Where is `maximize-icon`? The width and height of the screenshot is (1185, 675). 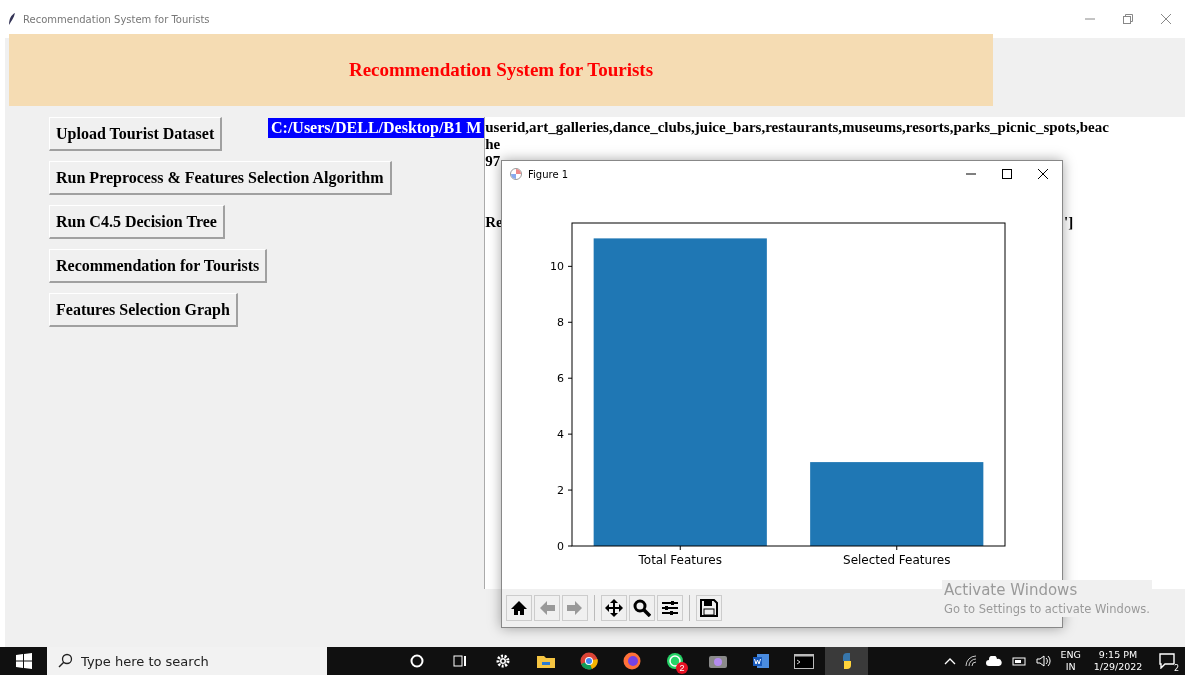
maximize-icon is located at coordinates (1007, 174).